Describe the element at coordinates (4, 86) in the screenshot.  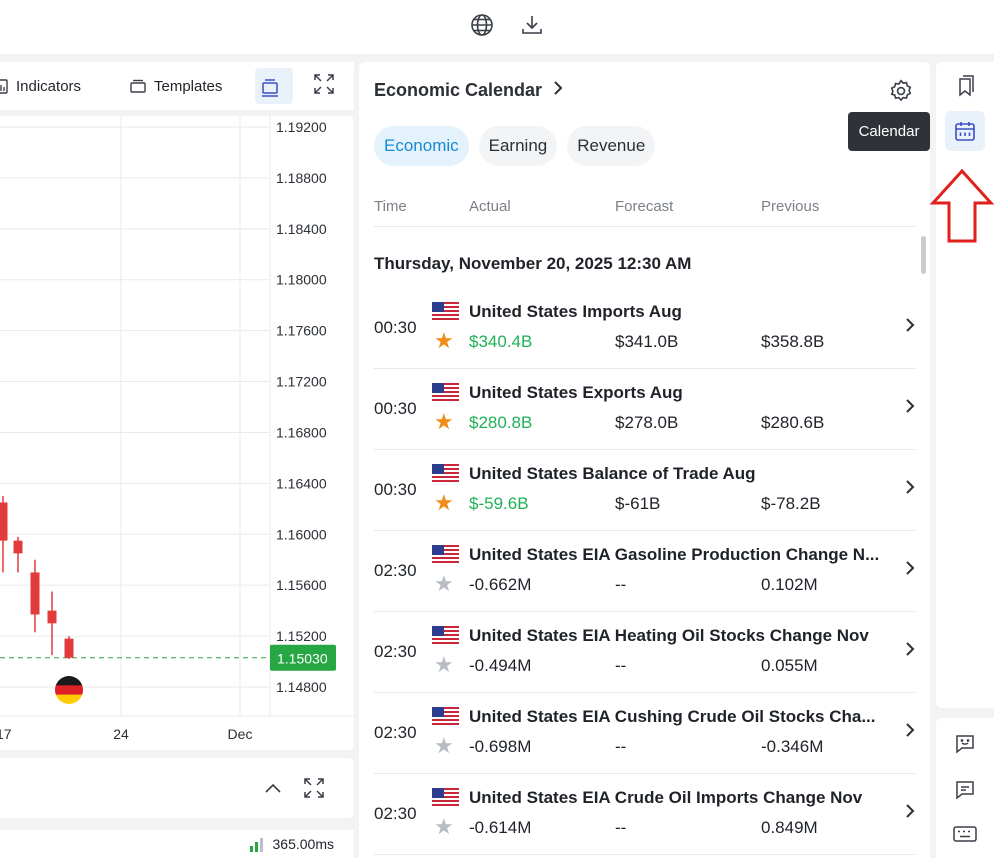
I see `indicators-icon` at that location.